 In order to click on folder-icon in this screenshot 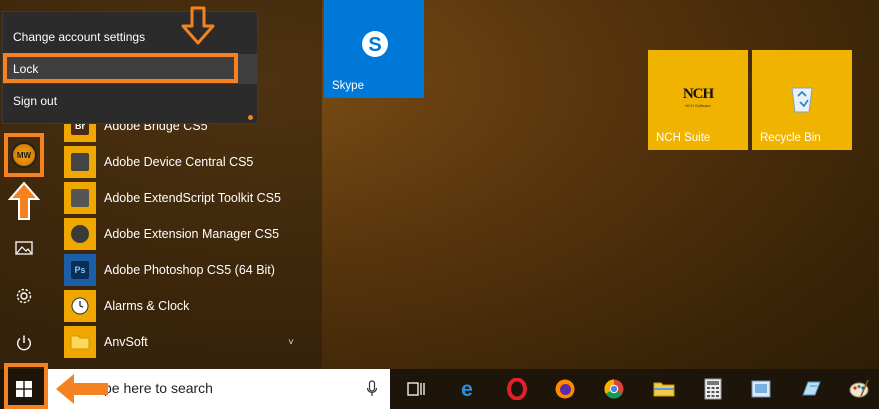, I will do `click(80, 342)`.